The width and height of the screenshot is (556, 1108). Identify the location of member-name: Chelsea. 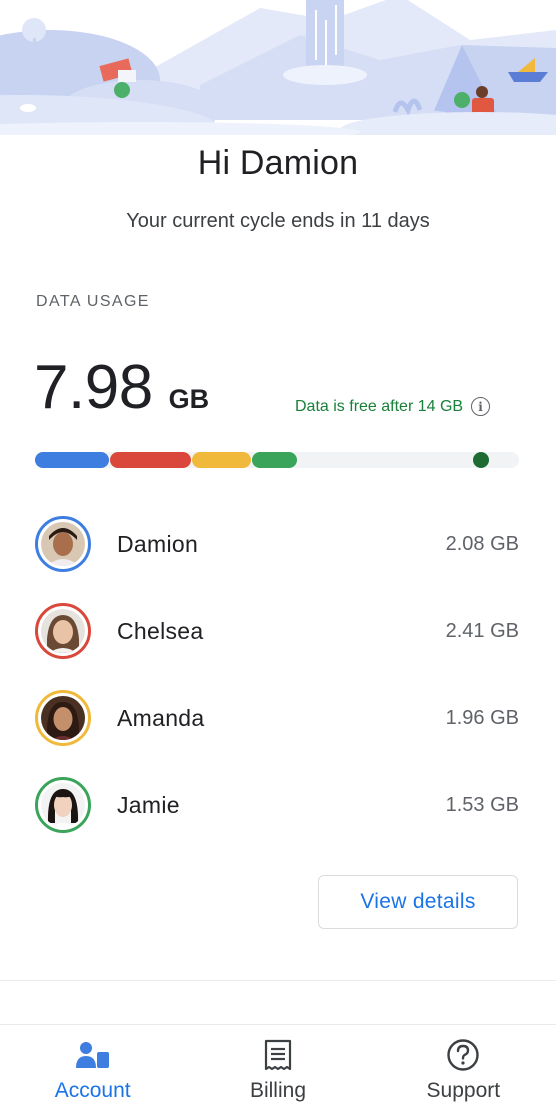
(160, 630).